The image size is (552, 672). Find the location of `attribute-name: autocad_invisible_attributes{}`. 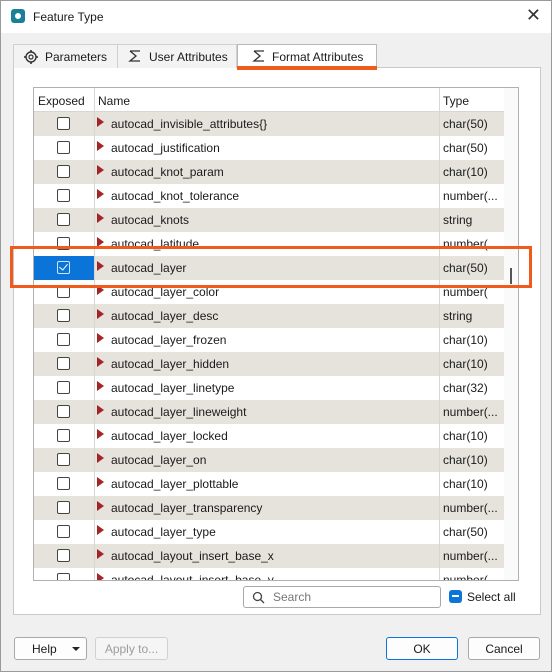

attribute-name: autocad_invisible_attributes{} is located at coordinates (189, 124).